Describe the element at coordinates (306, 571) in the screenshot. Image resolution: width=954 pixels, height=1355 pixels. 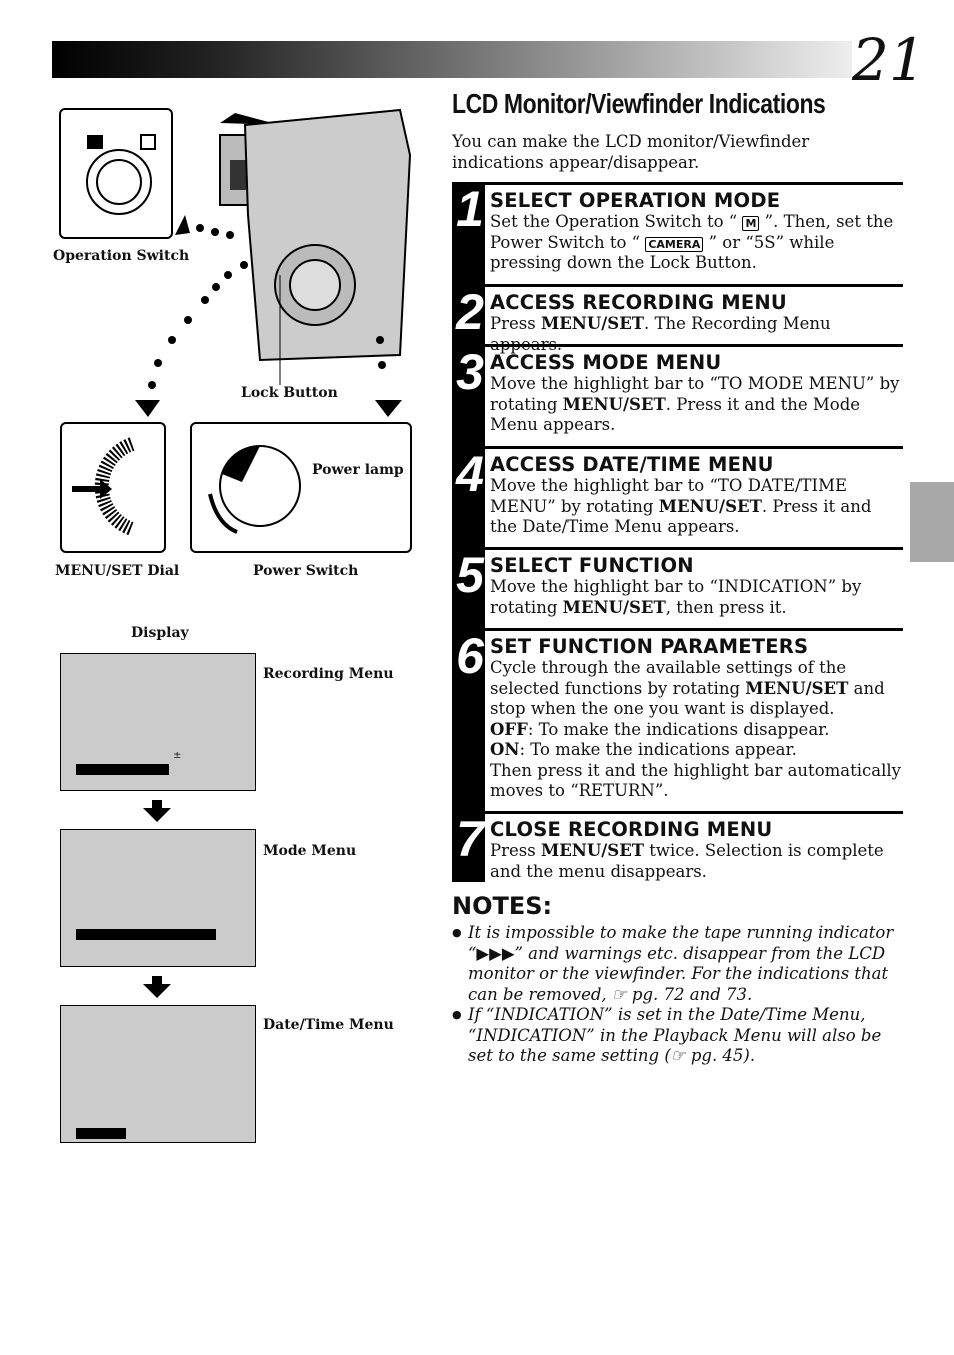
I see `power-switch-label: Power Switch` at that location.